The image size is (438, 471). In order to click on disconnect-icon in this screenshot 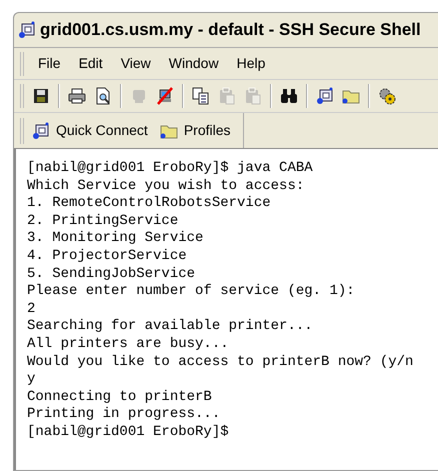, I will do `click(165, 96)`.